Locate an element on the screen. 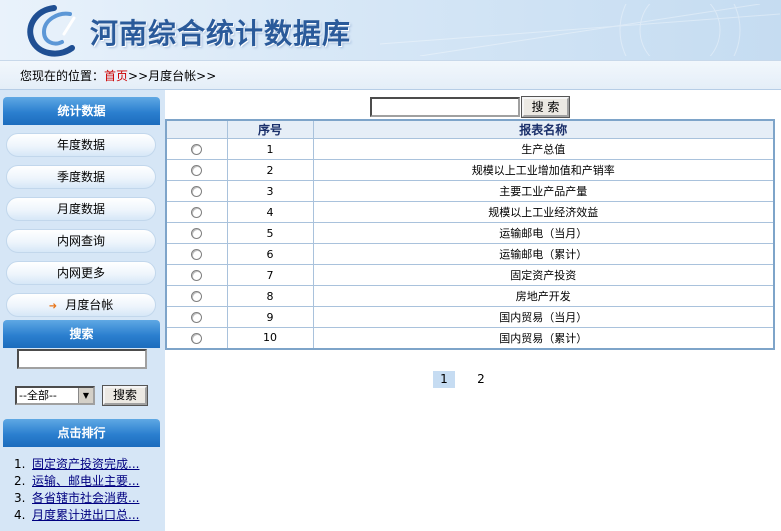 This screenshot has height=531, width=781. table-header-row: 序号 报表名称 is located at coordinates (470, 129).